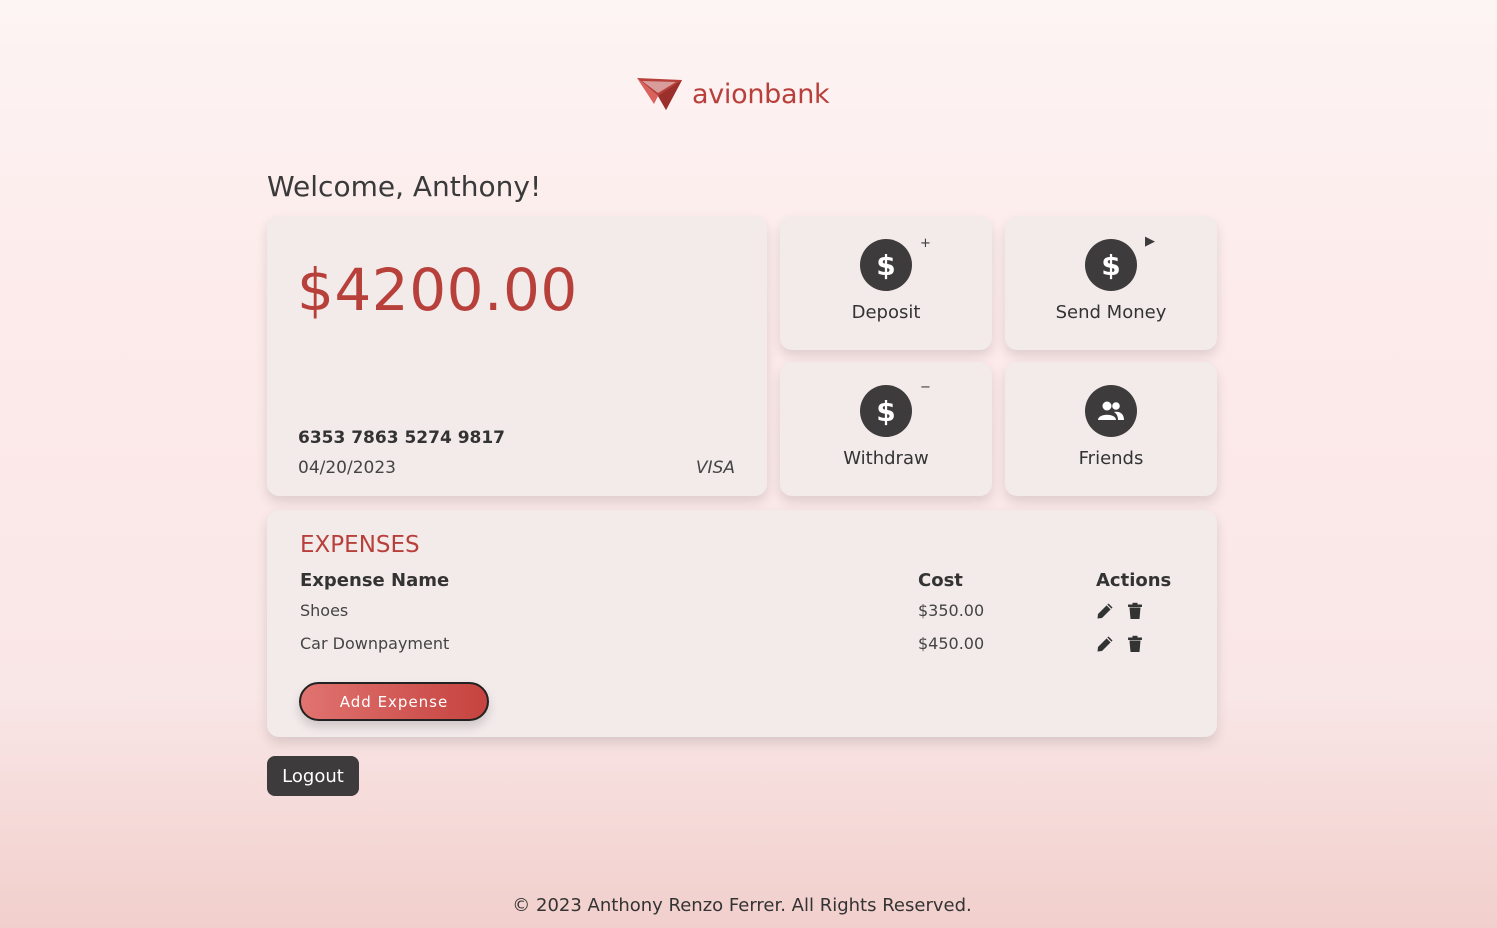 This screenshot has height=928, width=1497. What do you see at coordinates (742, 646) in the screenshot?
I see `table-row: Car Downpayment $450.00` at bounding box center [742, 646].